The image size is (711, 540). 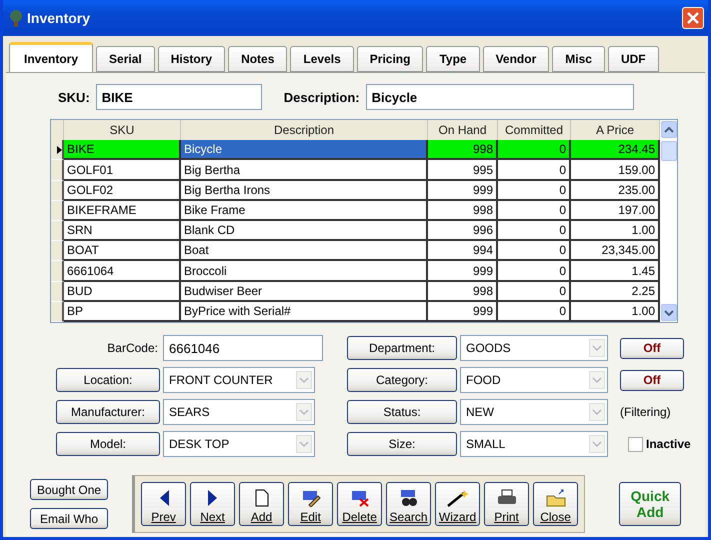 I want to click on toolbar-button: Delete, so click(x=359, y=504).